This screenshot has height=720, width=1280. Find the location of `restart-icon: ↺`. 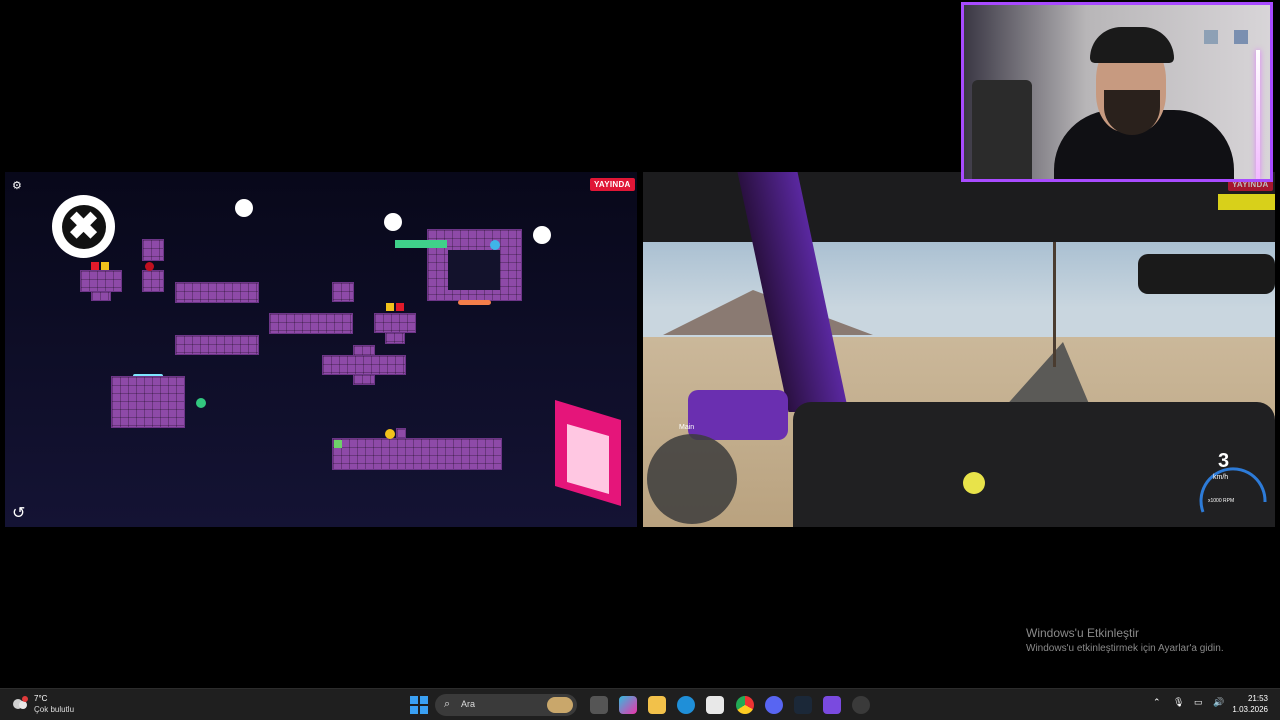

restart-icon: ↺ is located at coordinates (22, 512).